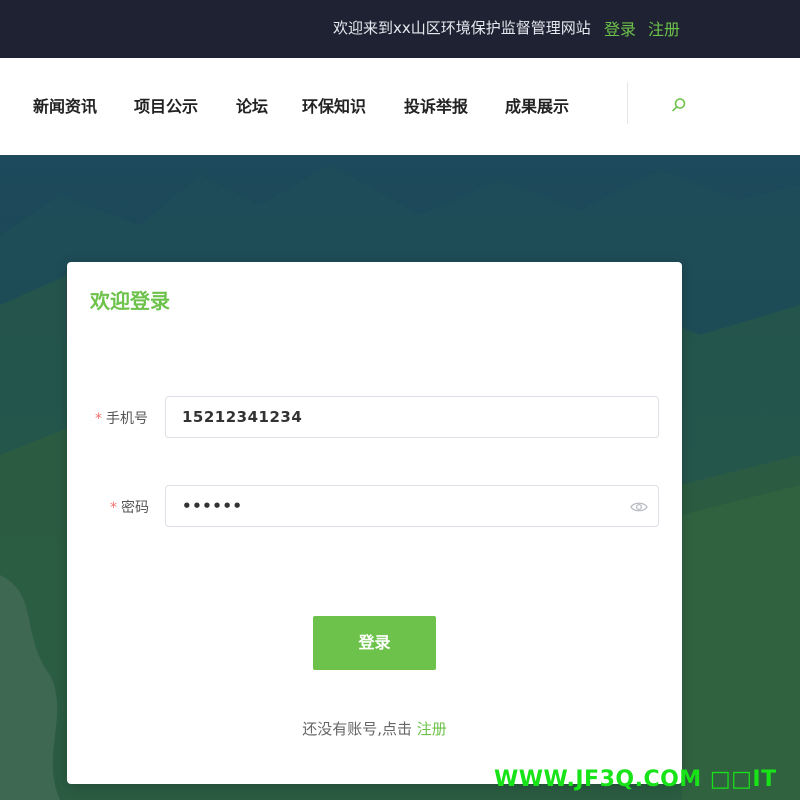  I want to click on watermark-text: WWW.JF3Q.COM □□IT, so click(635, 779).